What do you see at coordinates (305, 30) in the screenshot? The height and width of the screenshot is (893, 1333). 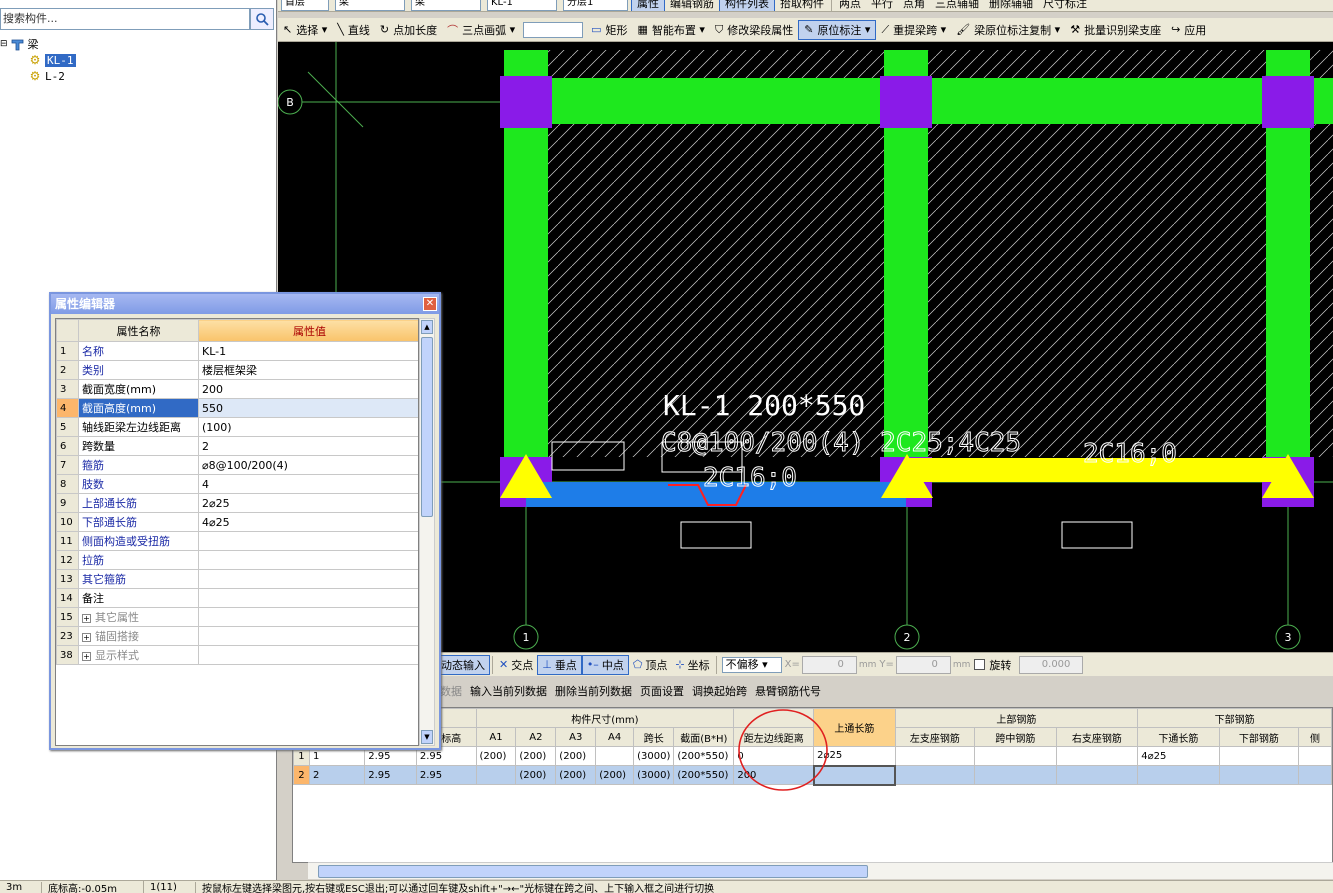 I see `select-button: ↖ 选择 ▾` at bounding box center [305, 30].